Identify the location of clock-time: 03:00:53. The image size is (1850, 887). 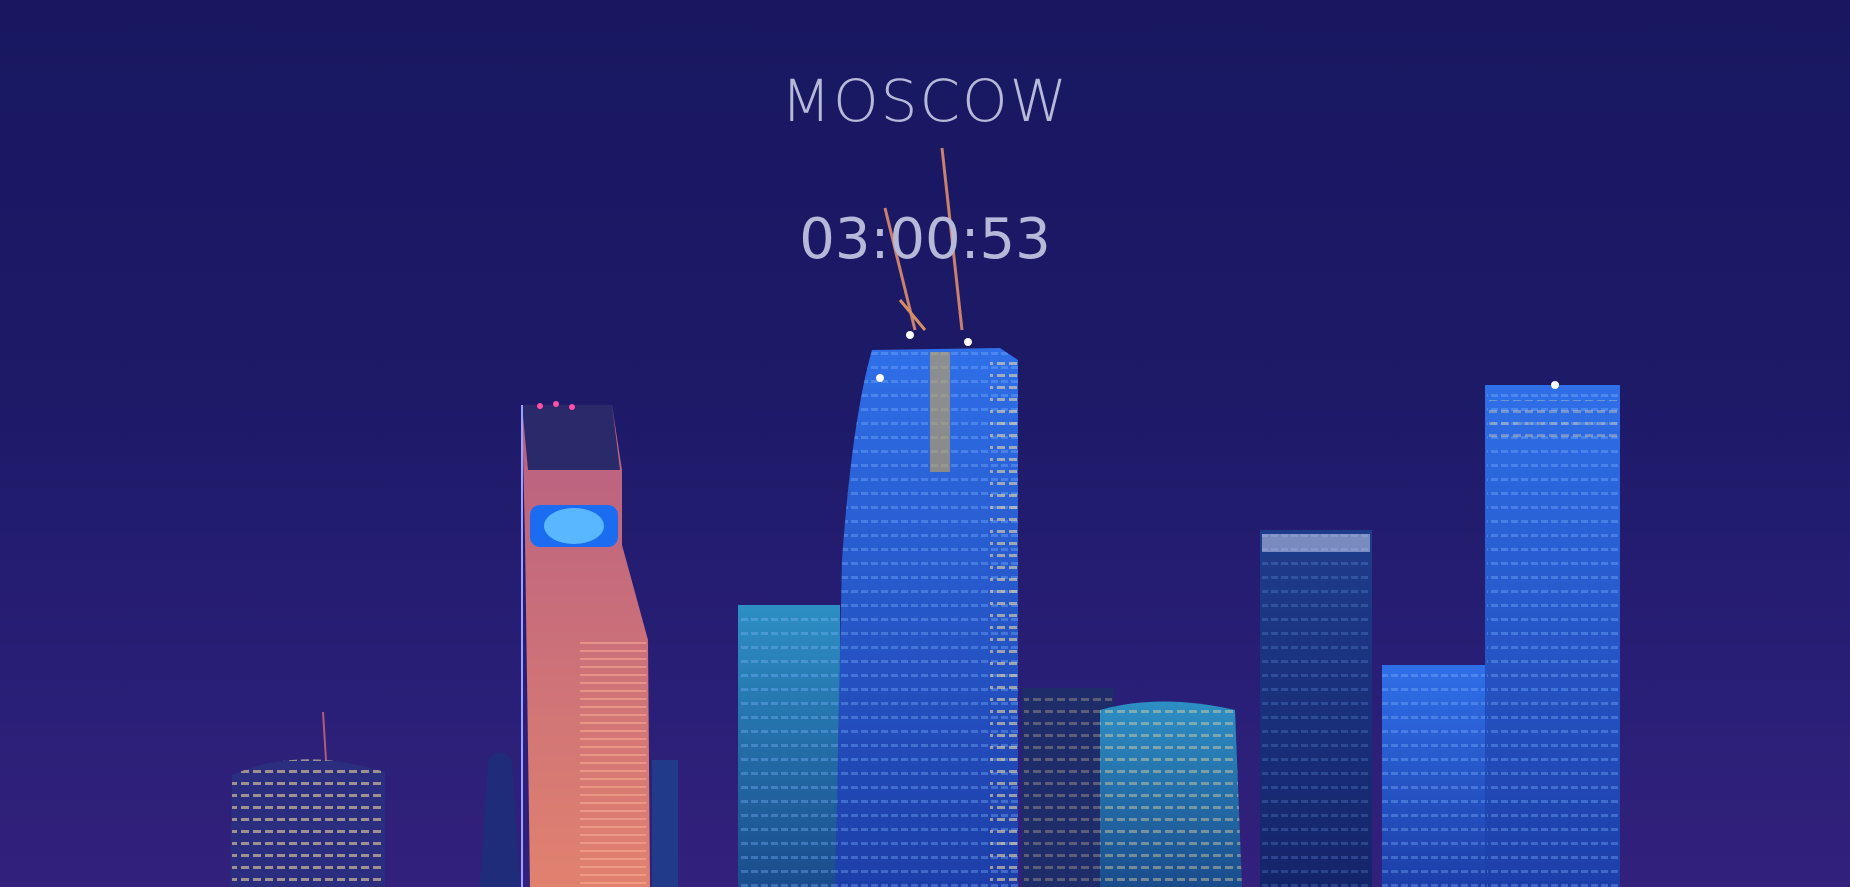
(925, 239).